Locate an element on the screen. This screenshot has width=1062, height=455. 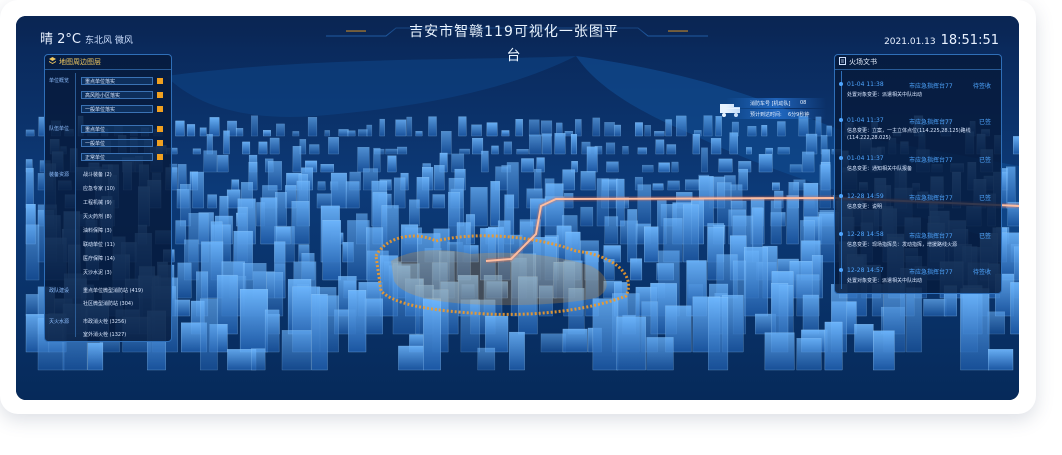
layer-toggle: 重点单位 is located at coordinates (117, 129).